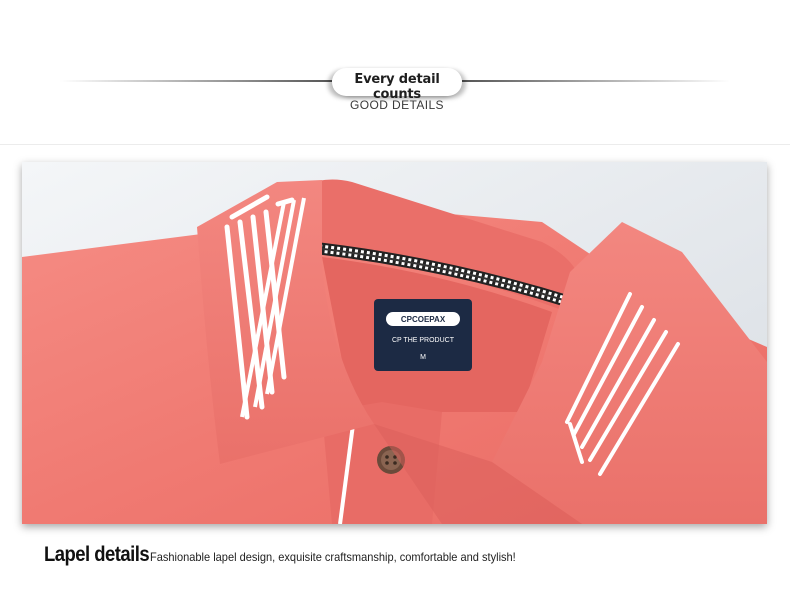 The image size is (790, 593). I want to click on label-line2: CP THE PRODUCT, so click(423, 340).